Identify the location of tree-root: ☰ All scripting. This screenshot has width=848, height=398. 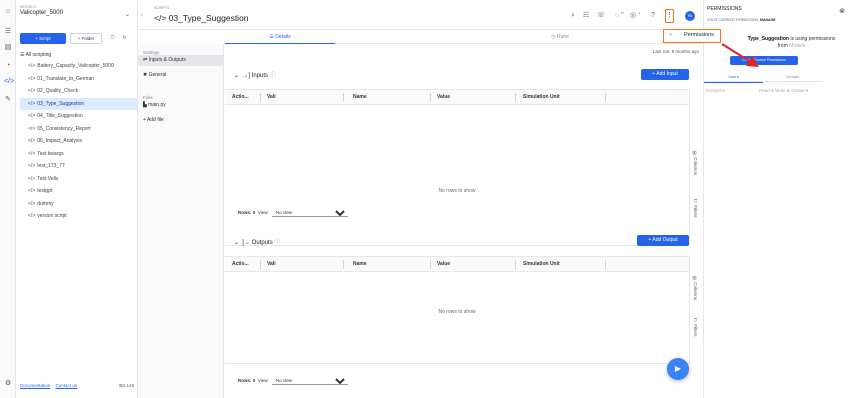
(79, 55).